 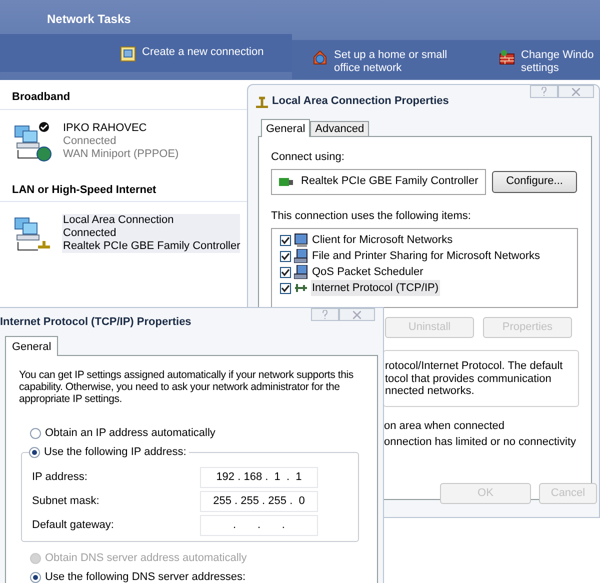 What do you see at coordinates (259, 501) in the screenshot?
I see `ip-field: 255 . 255 . 255 . 0` at bounding box center [259, 501].